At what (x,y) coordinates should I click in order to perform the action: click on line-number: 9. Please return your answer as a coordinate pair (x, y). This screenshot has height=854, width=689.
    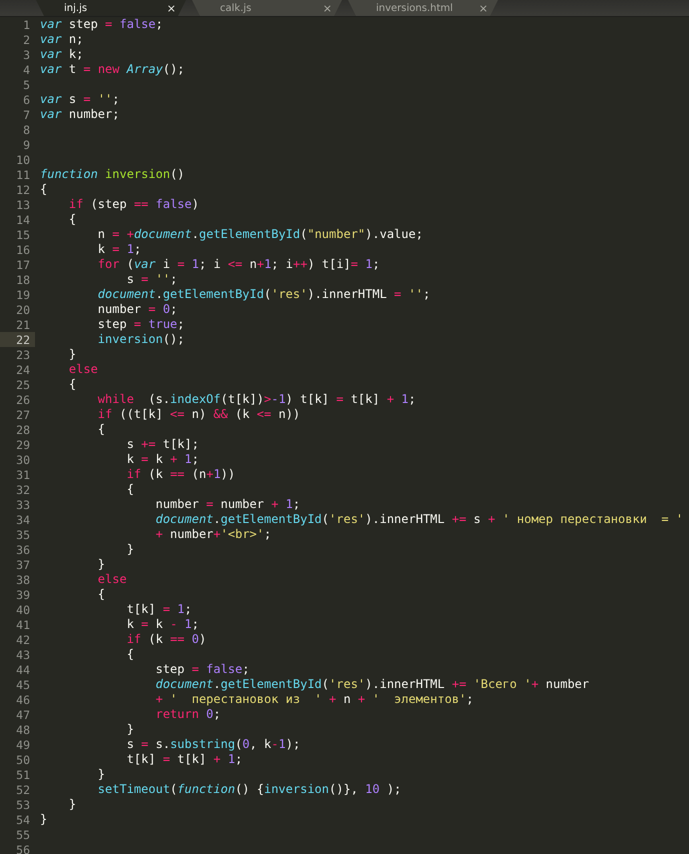
    Looking at the image, I should click on (26, 144).